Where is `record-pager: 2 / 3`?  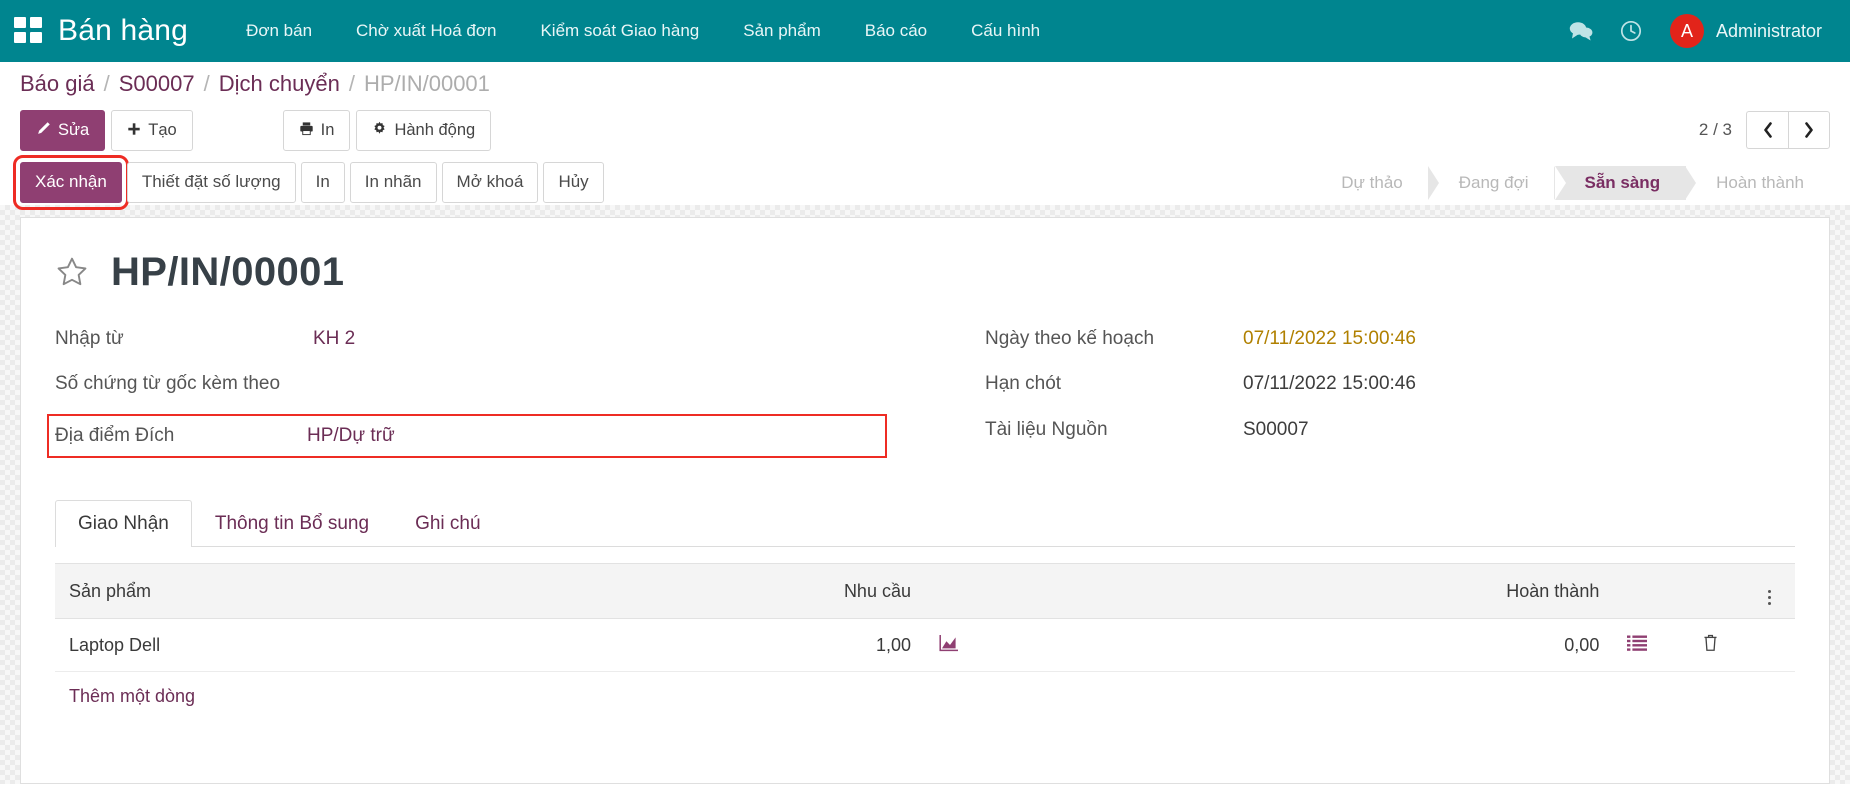
record-pager: 2 / 3 is located at coordinates (1764, 130).